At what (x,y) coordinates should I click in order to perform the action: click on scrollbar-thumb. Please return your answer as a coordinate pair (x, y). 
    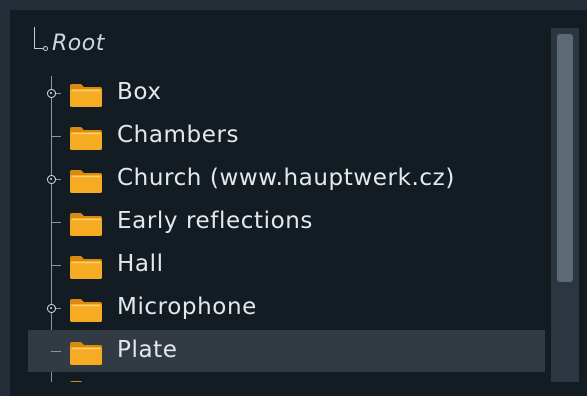
    Looking at the image, I should click on (565, 158).